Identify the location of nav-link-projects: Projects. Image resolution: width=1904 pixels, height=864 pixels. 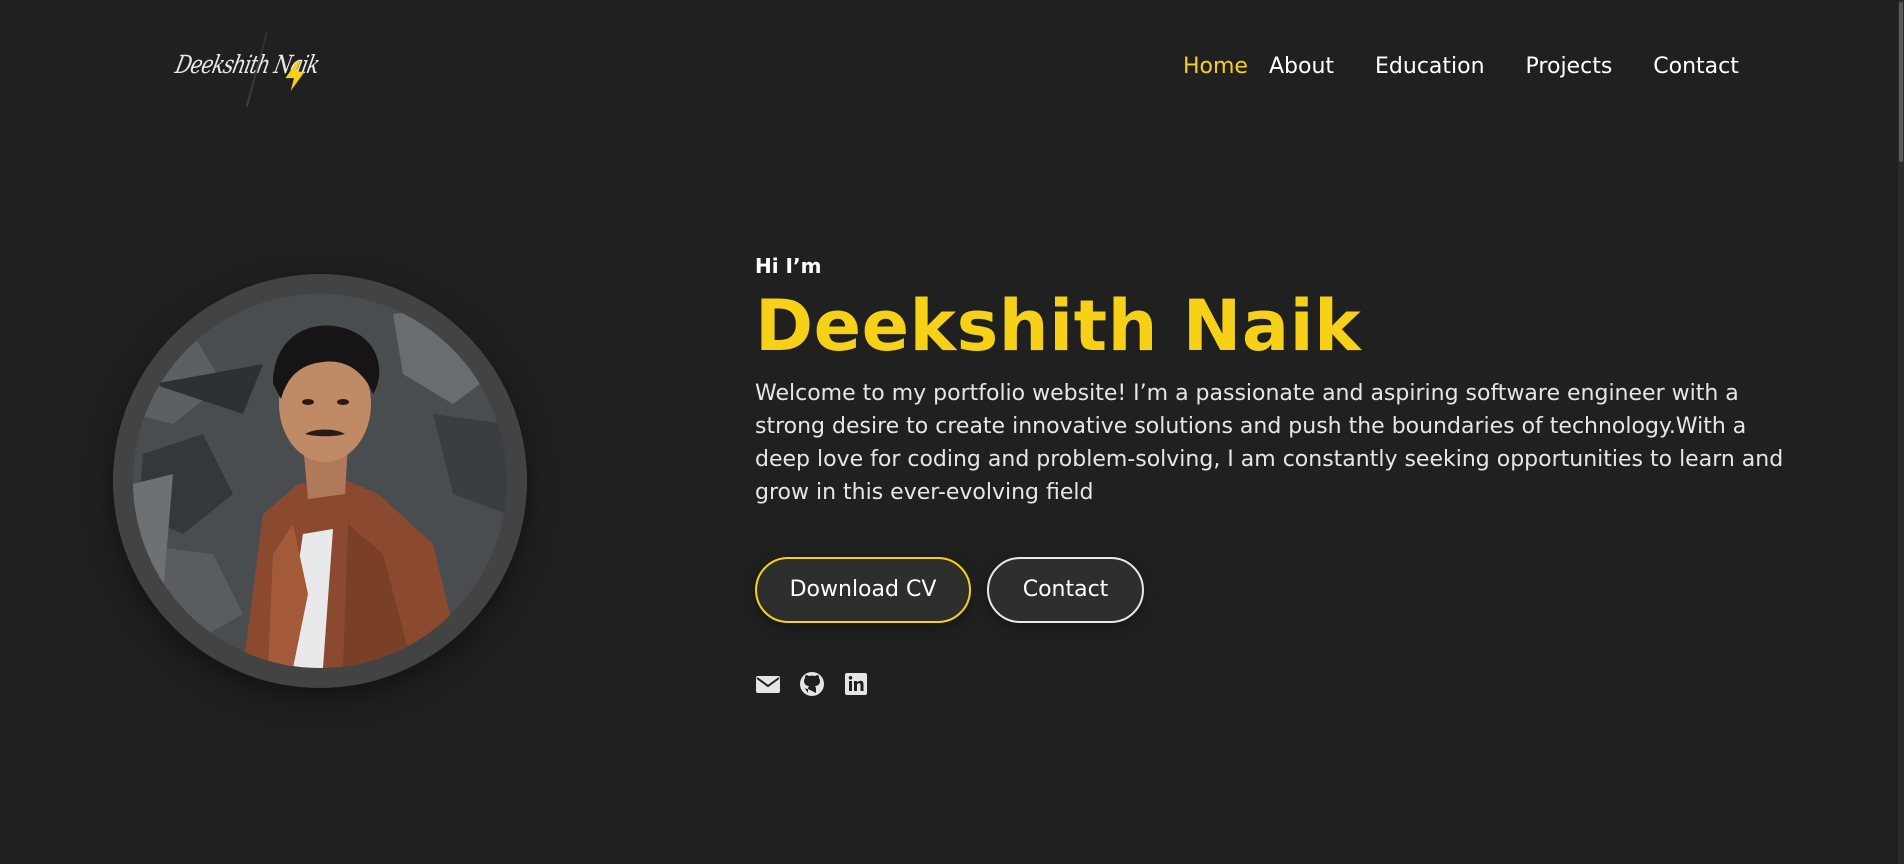
(1569, 66).